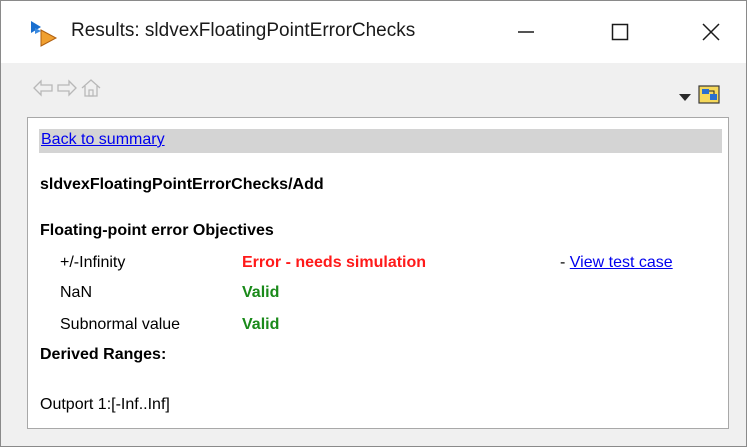 This screenshot has height=447, width=747. Describe the element at coordinates (76, 292) in the screenshot. I see `objective-name-nan: NaN` at that location.